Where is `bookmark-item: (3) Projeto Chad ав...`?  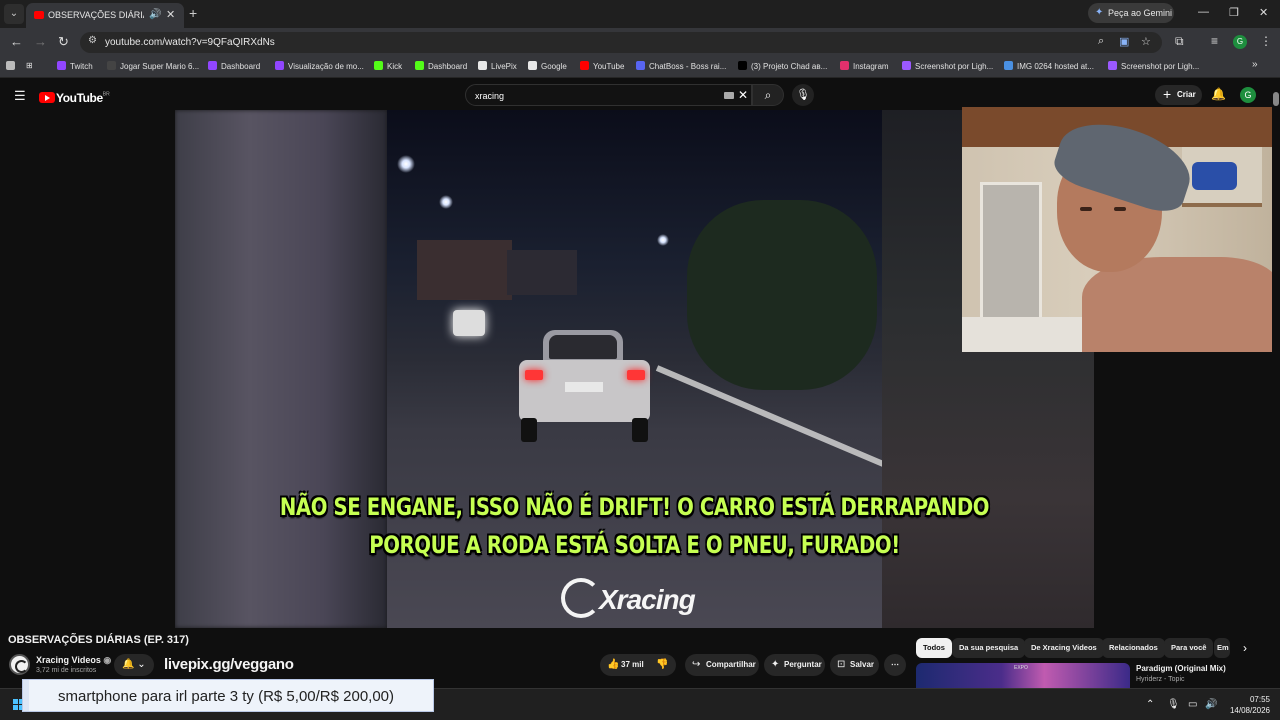
bookmark-item: (3) Projeto Chad ав... is located at coordinates (782, 66).